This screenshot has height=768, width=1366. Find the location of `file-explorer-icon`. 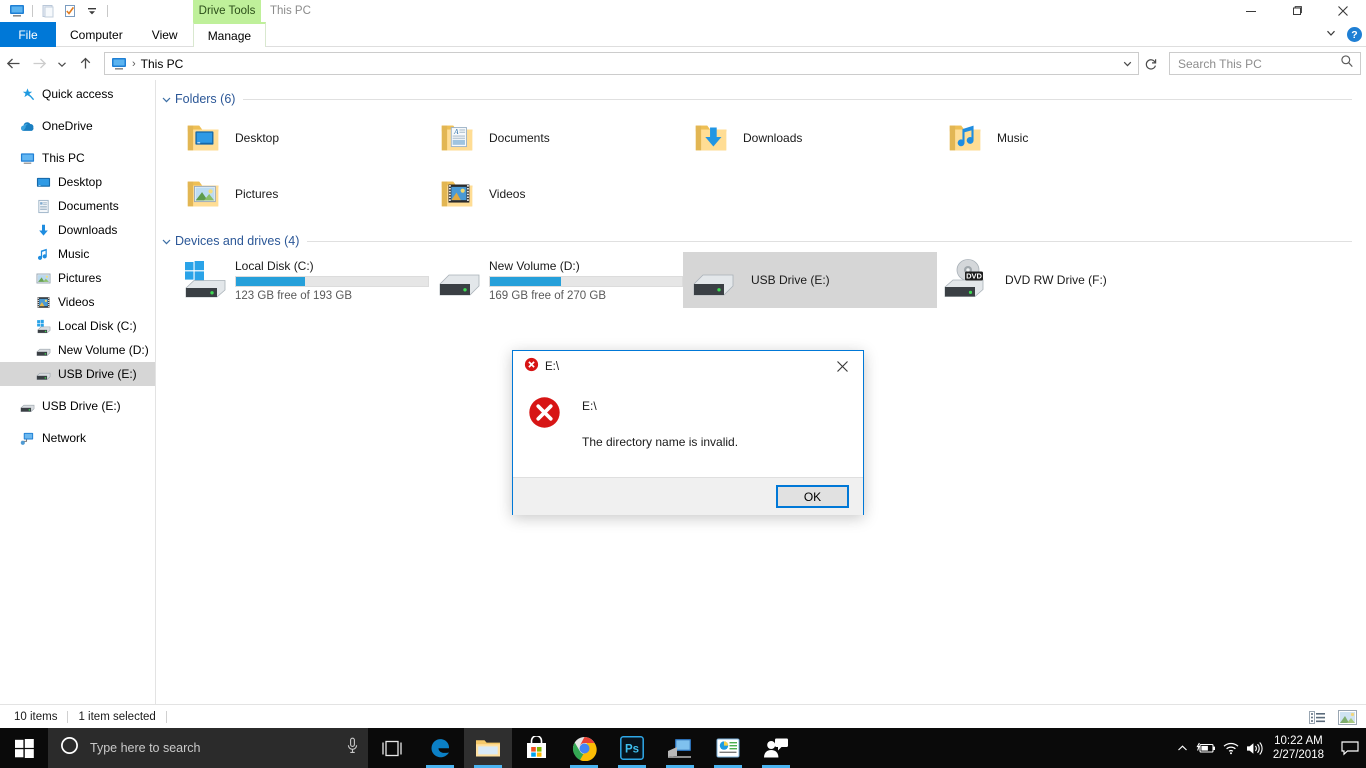

file-explorer-icon is located at coordinates (488, 748).